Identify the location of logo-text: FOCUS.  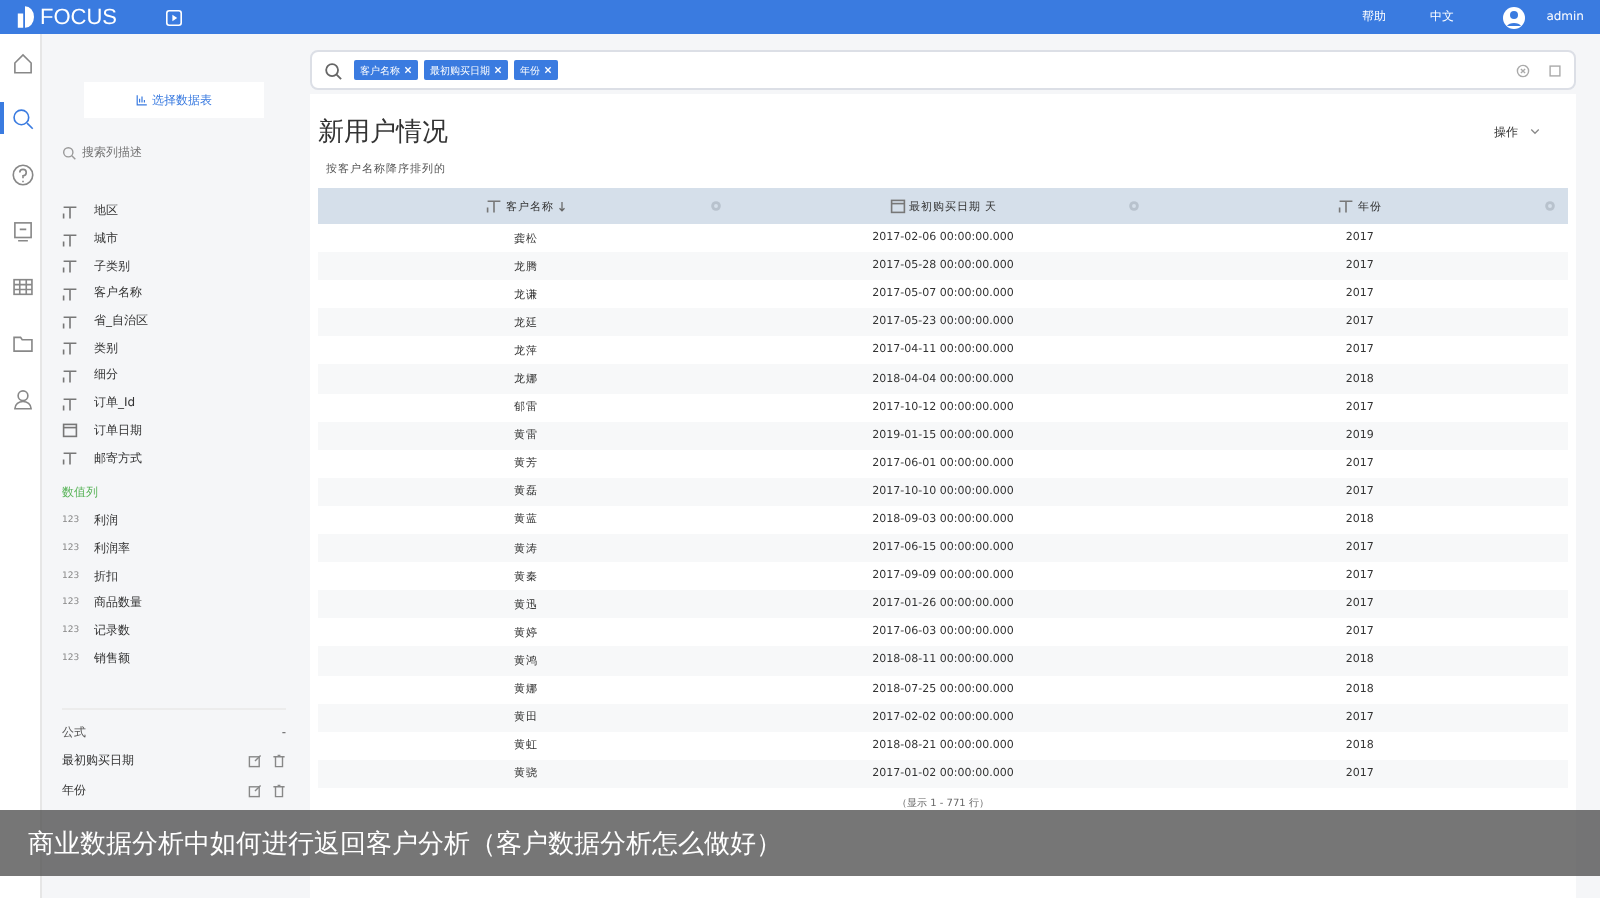
(78, 17).